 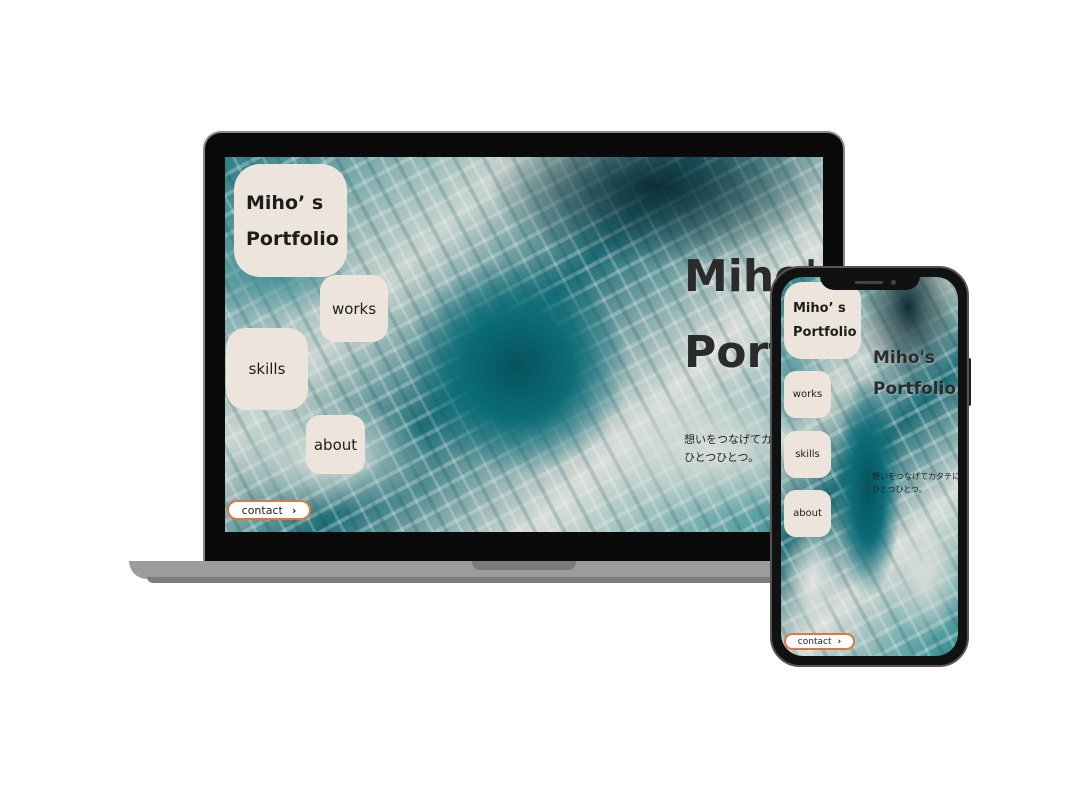 I want to click on nav-skills-label: skills, so click(x=267, y=369).